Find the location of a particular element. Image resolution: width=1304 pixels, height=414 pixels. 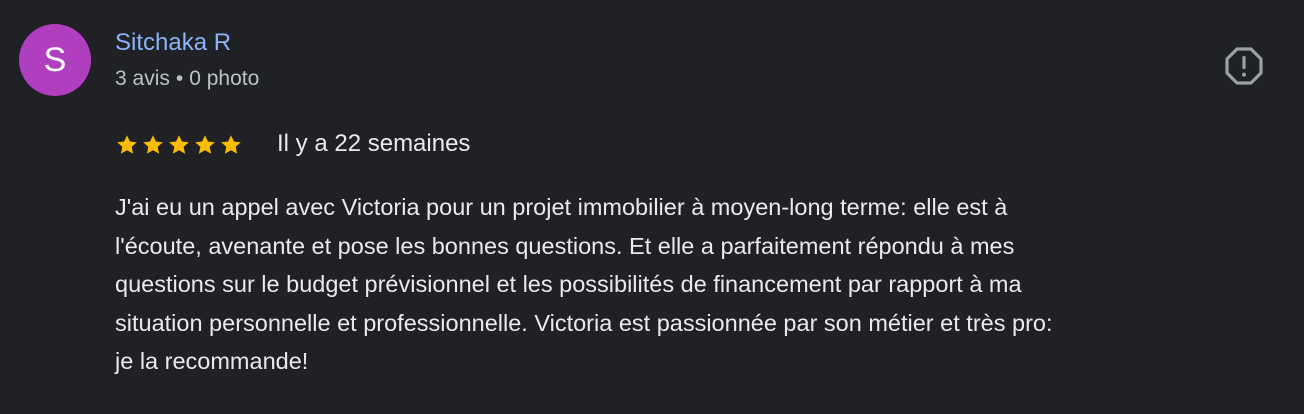

reviewer-meta: 3 avis • 0 photo is located at coordinates (187, 79).